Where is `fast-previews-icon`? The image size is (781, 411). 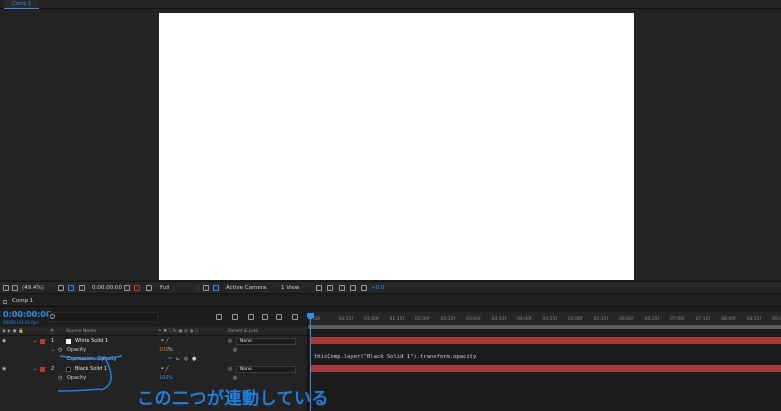 fast-previews-icon is located at coordinates (216, 288).